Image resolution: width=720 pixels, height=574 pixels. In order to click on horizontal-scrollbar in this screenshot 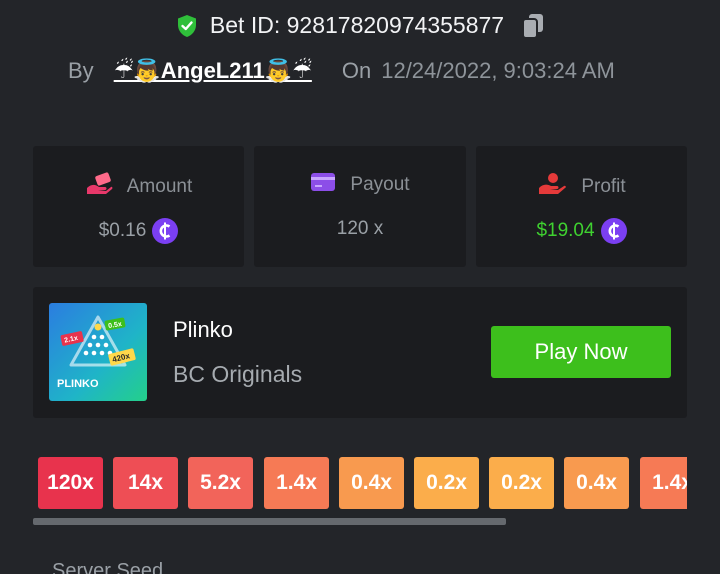, I will do `click(269, 521)`.